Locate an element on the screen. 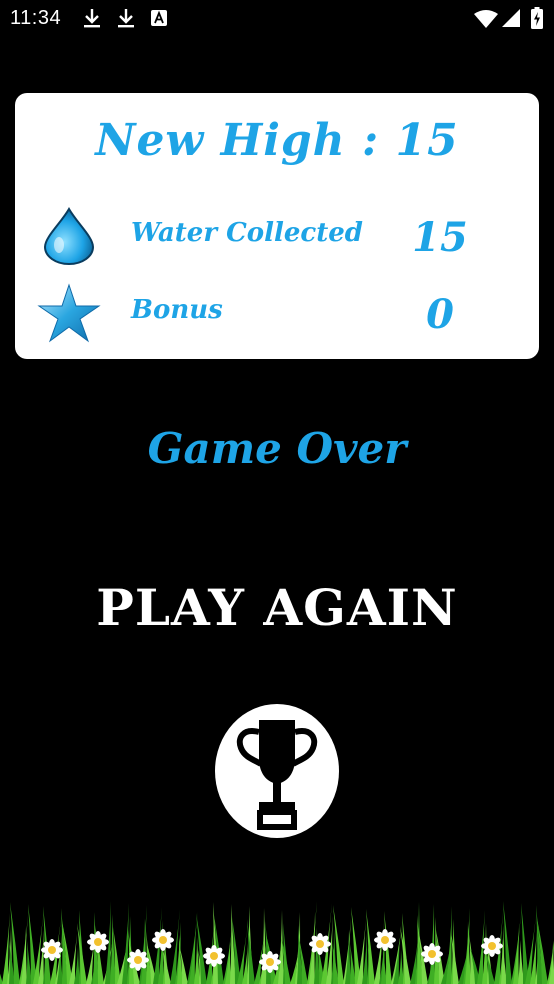  text-notification-icon is located at coordinates (159, 18).